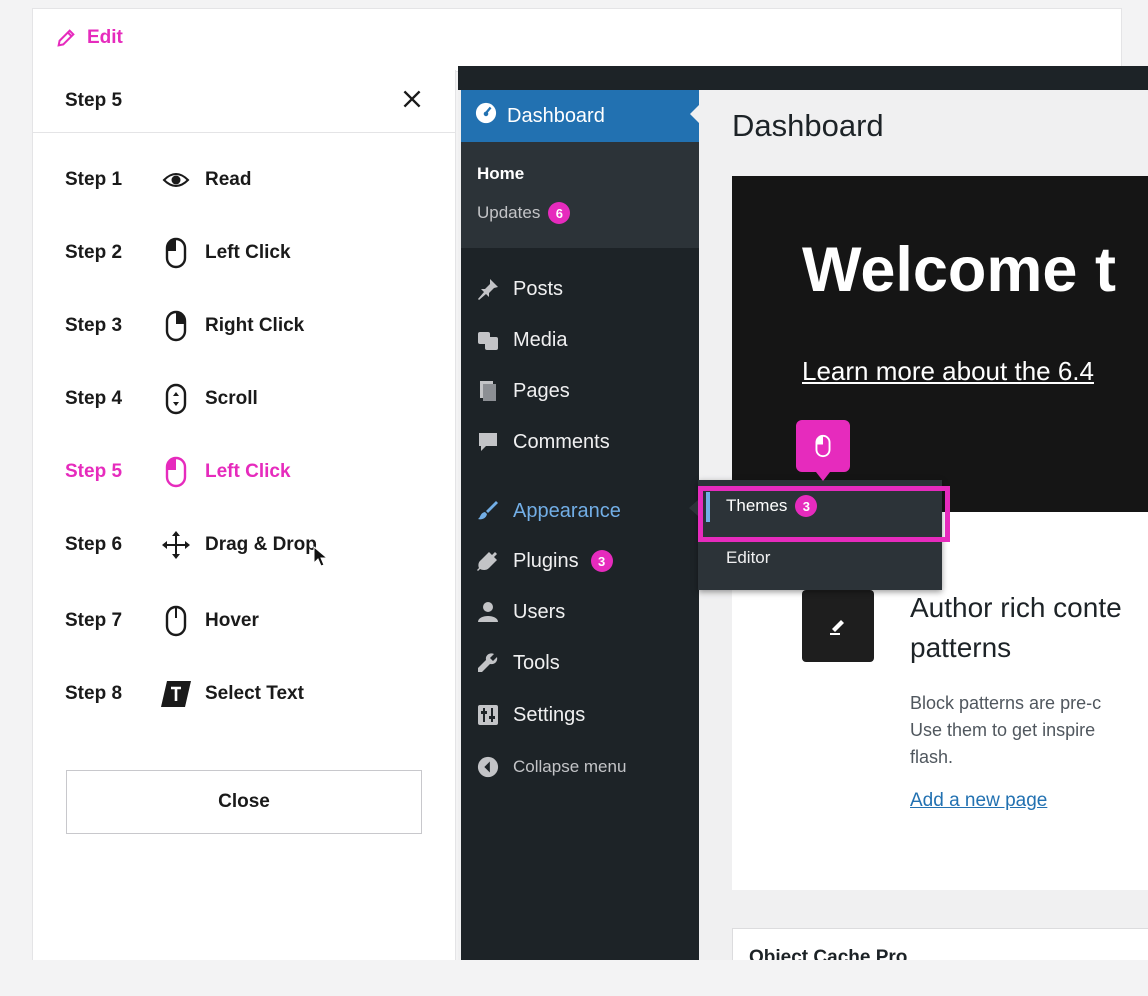 Image resolution: width=1148 pixels, height=996 pixels. Describe the element at coordinates (176, 545) in the screenshot. I see `move-arrows-icon` at that location.